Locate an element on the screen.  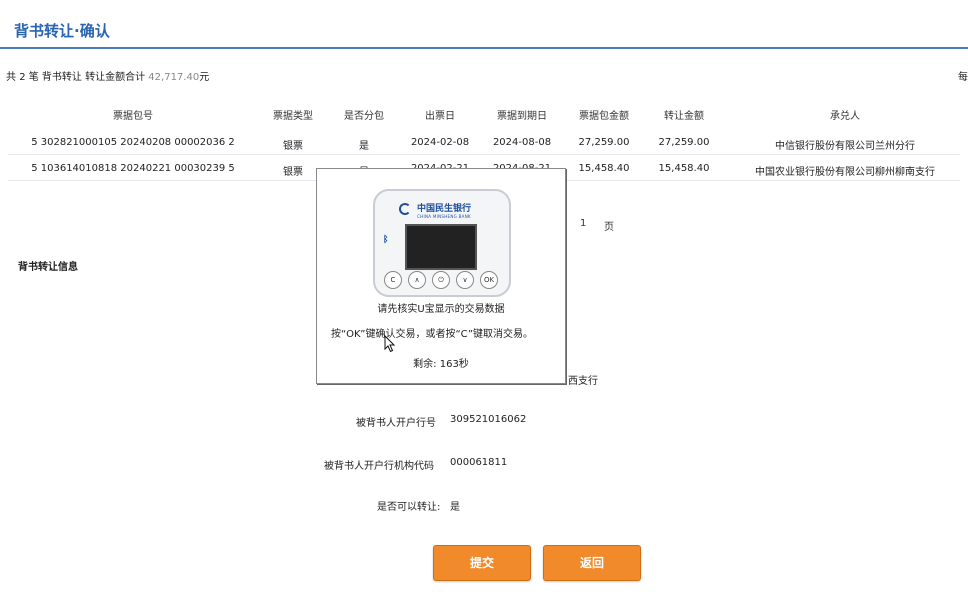
table-header: 票据包号 票据类型 是否分包 出票日 票据到期日 票据包金额 转让金额 承兑人 is located at coordinates (484, 114).